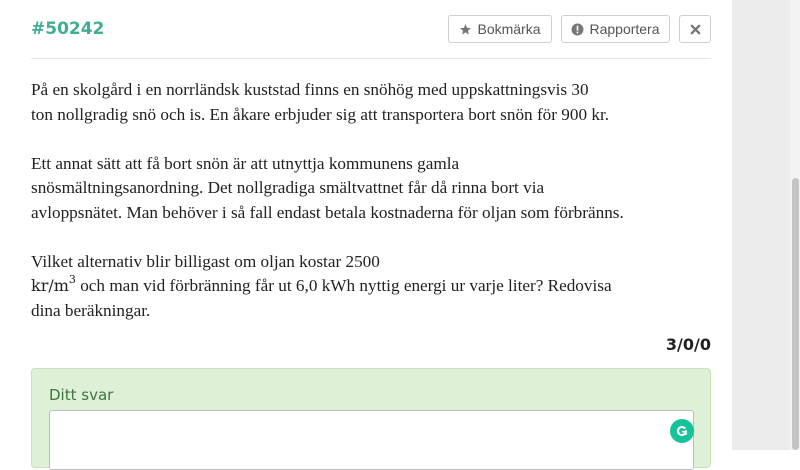  What do you see at coordinates (795, 314) in the screenshot?
I see `scrollbar-thumb` at bounding box center [795, 314].